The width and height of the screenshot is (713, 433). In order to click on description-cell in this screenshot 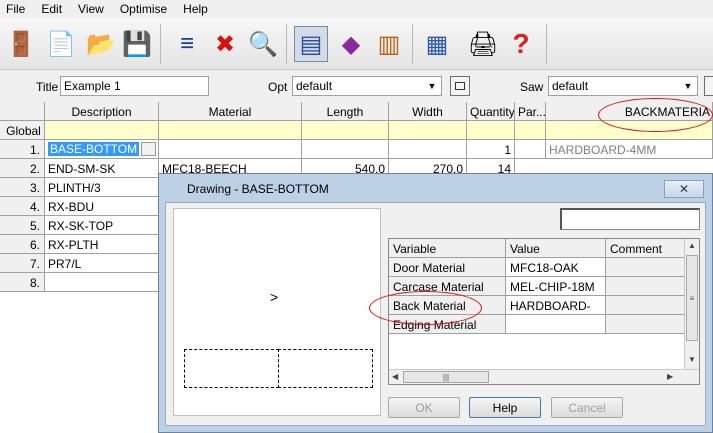, I will do `click(102, 282)`.